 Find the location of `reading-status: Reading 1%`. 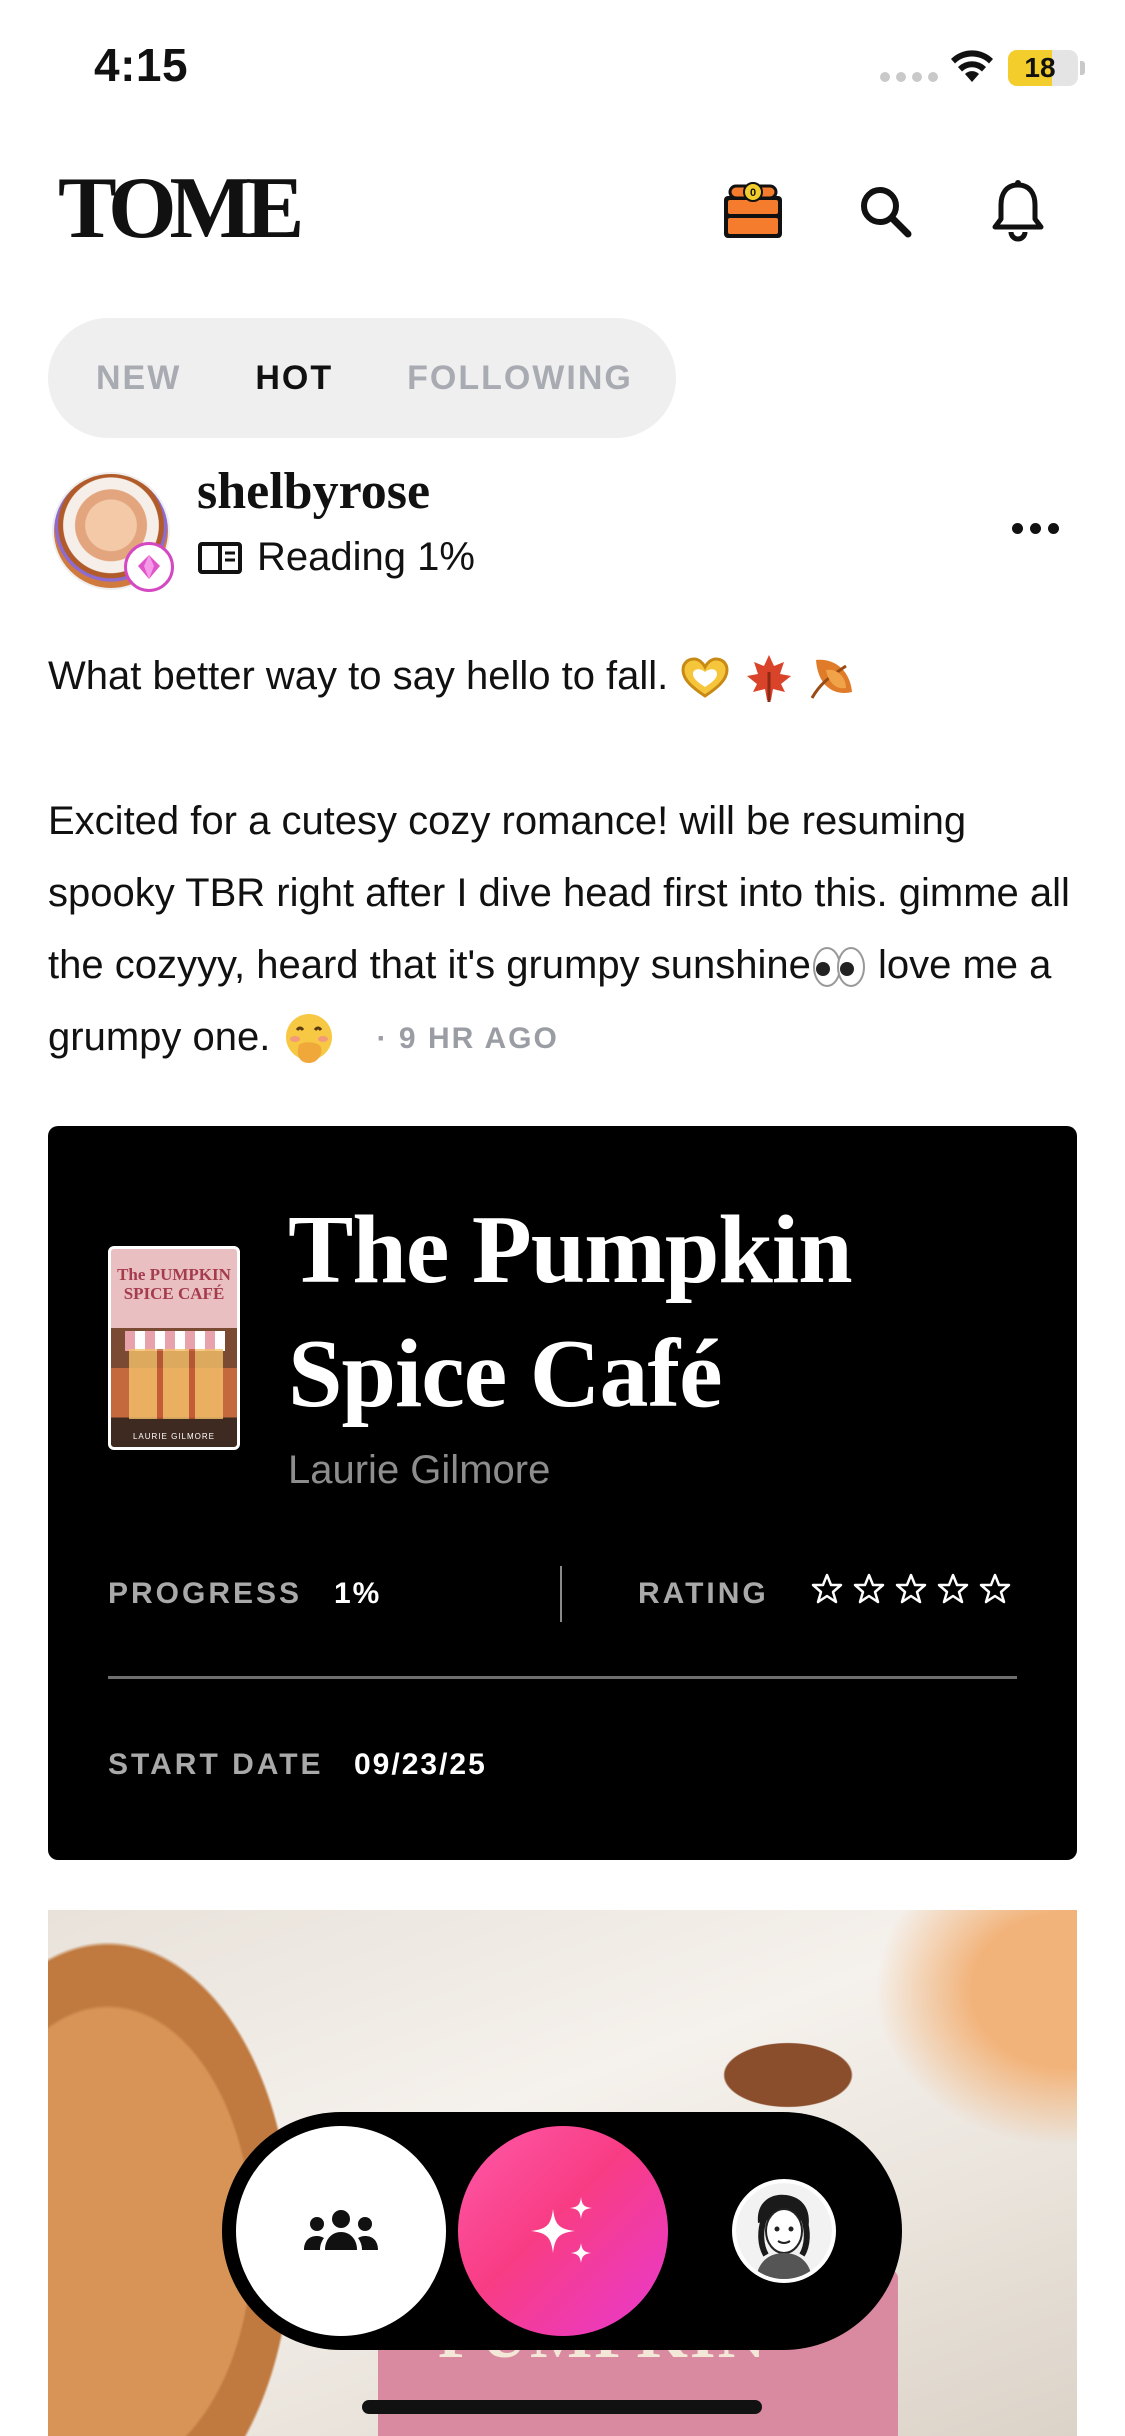

reading-status: Reading 1% is located at coordinates (336, 557).